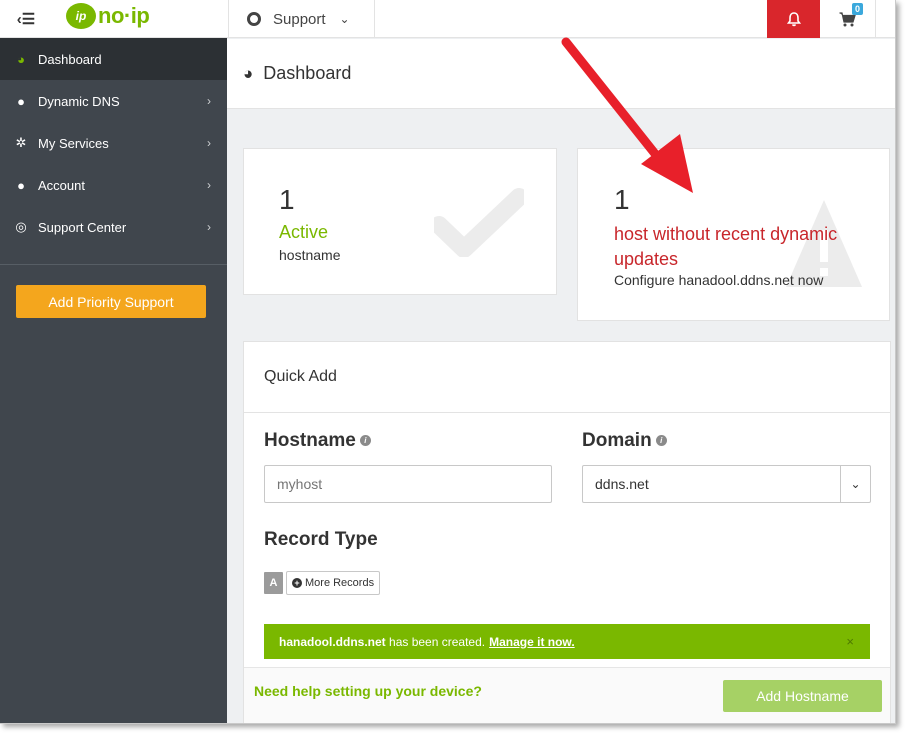  I want to click on active-subtitle: hostname, so click(310, 255).